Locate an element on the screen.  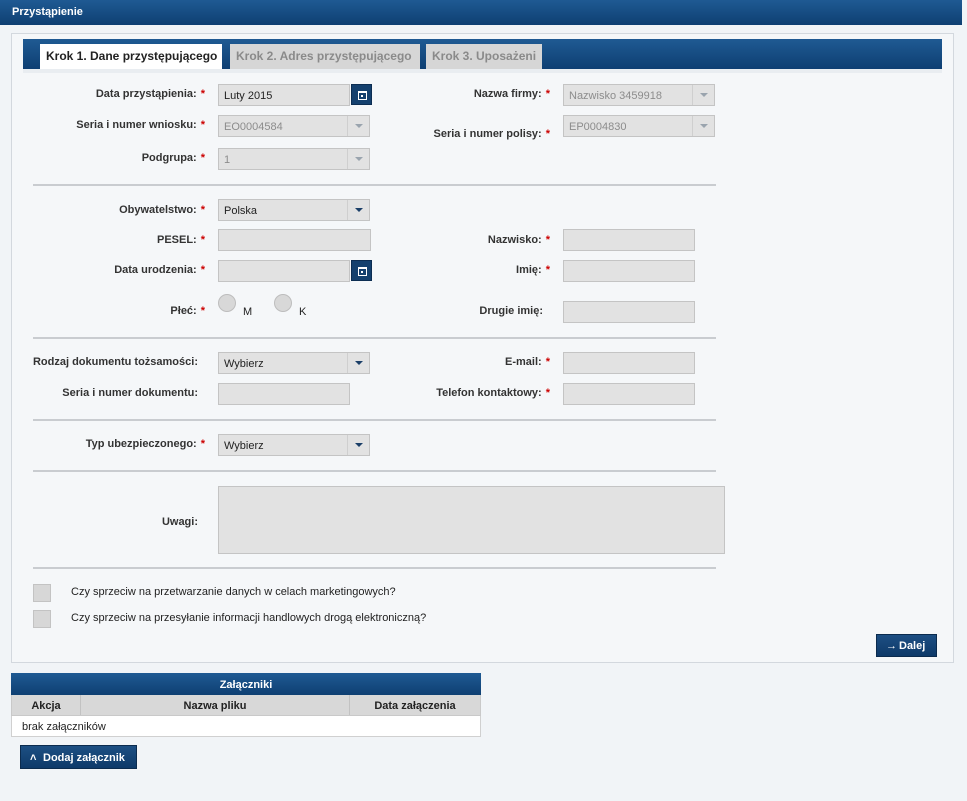
radio-plec-k is located at coordinates (283, 303).